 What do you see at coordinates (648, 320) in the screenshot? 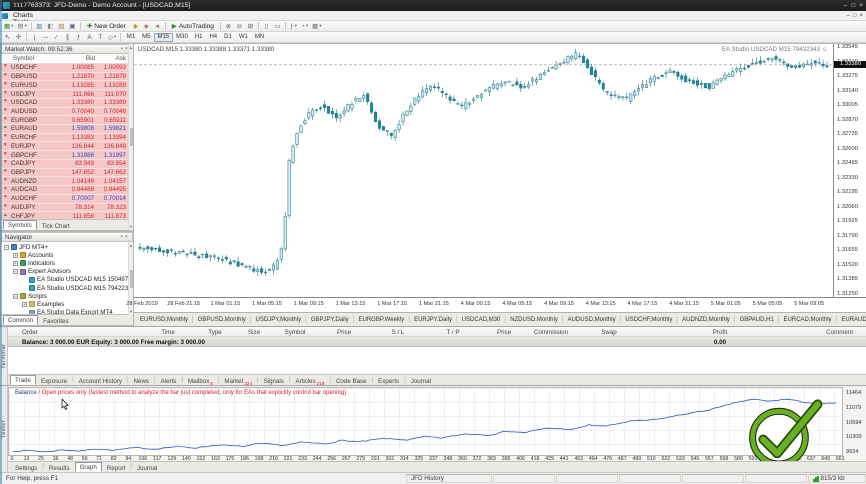
I see `chart-tab-usdchf-monthly: USDCHF,Monthly` at bounding box center [648, 320].